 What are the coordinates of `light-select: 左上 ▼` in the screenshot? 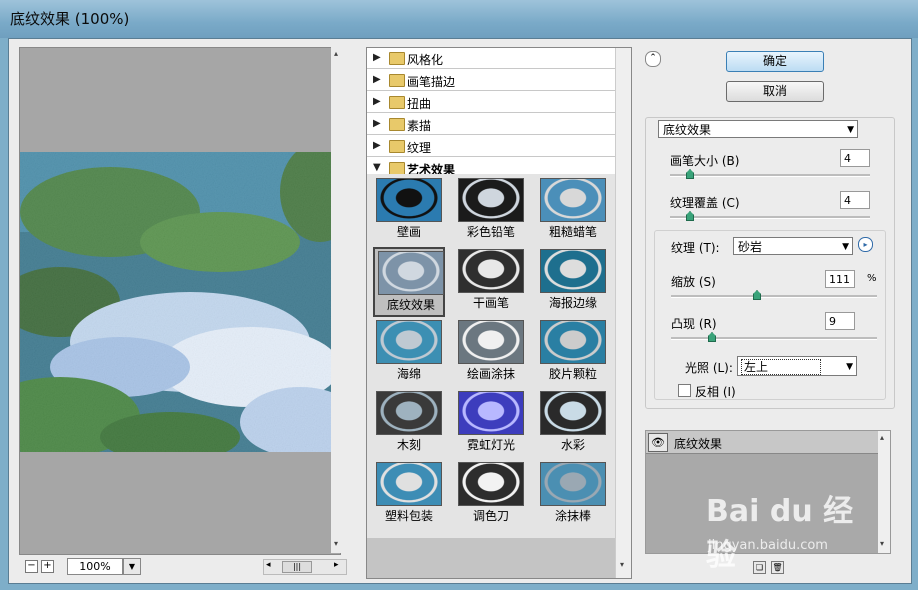 It's located at (797, 366).